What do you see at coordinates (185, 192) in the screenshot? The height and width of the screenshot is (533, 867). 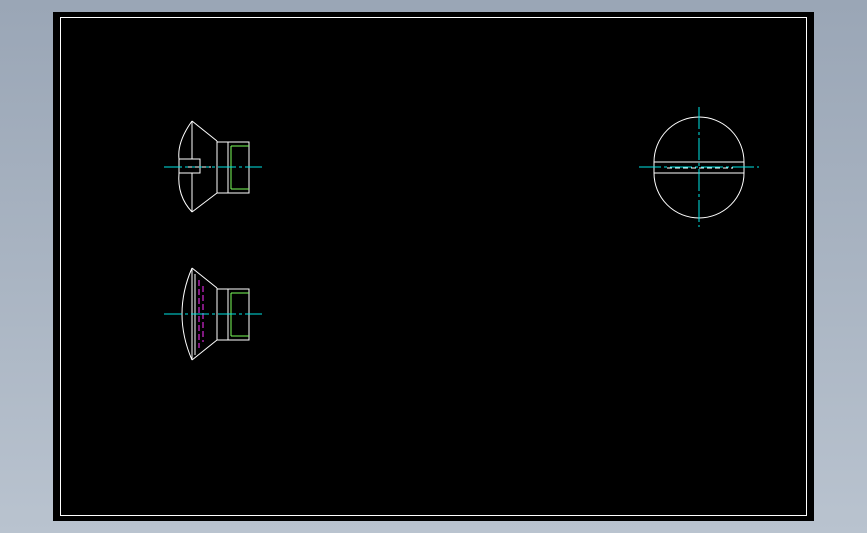 I see `head-face-arc-lower` at bounding box center [185, 192].